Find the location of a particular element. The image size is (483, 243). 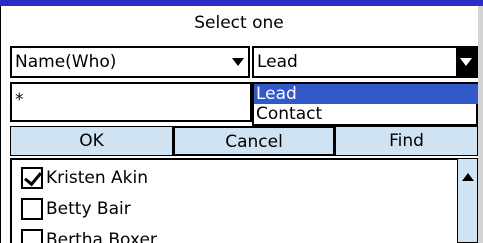

list-item: Kristen Akin is located at coordinates (232, 178).